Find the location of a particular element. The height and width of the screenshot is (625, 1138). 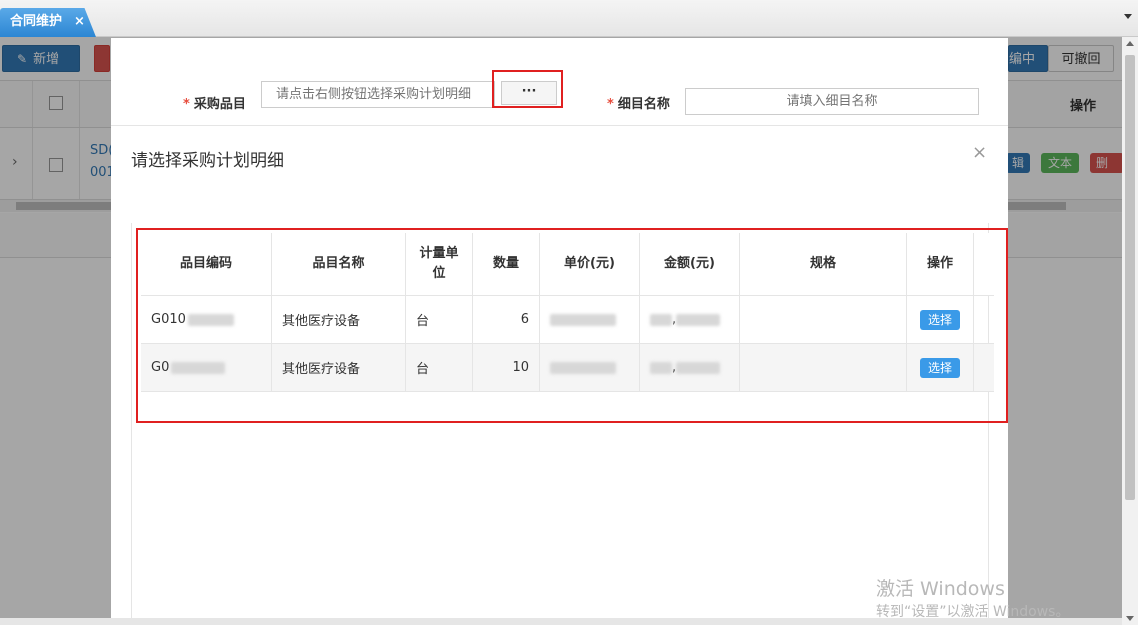

category-label: * 采购品目 is located at coordinates (214, 102).